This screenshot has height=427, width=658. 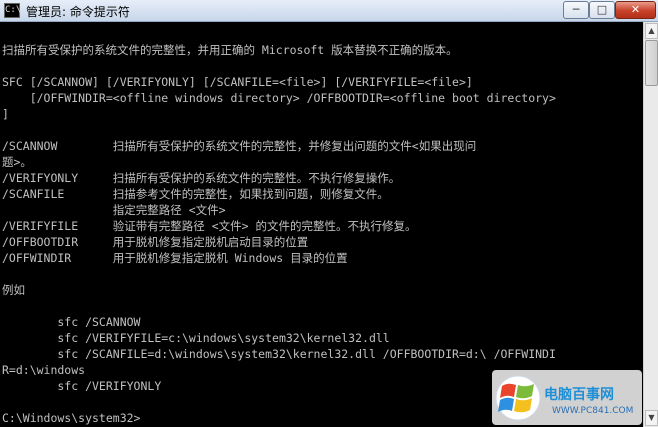 What do you see at coordinates (195, 194) in the screenshot?
I see `console-line: /SCANFILE 扫描参考文件的完整性，如果找到问题，则修复文件。` at bounding box center [195, 194].